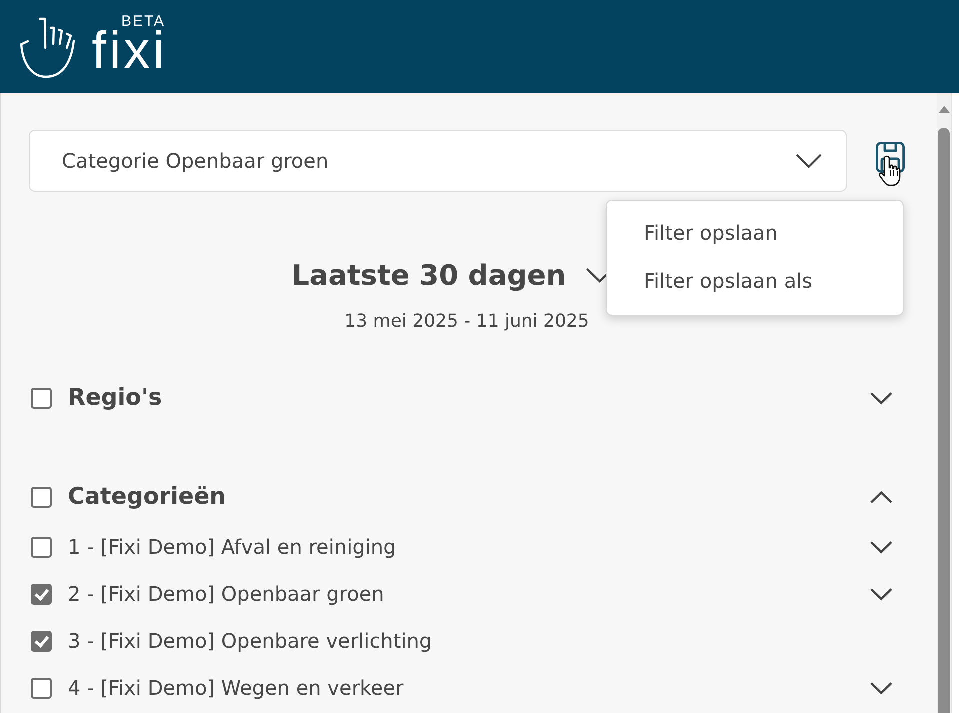 The height and width of the screenshot is (713, 959). I want to click on section-title: Categorieën, so click(147, 497).